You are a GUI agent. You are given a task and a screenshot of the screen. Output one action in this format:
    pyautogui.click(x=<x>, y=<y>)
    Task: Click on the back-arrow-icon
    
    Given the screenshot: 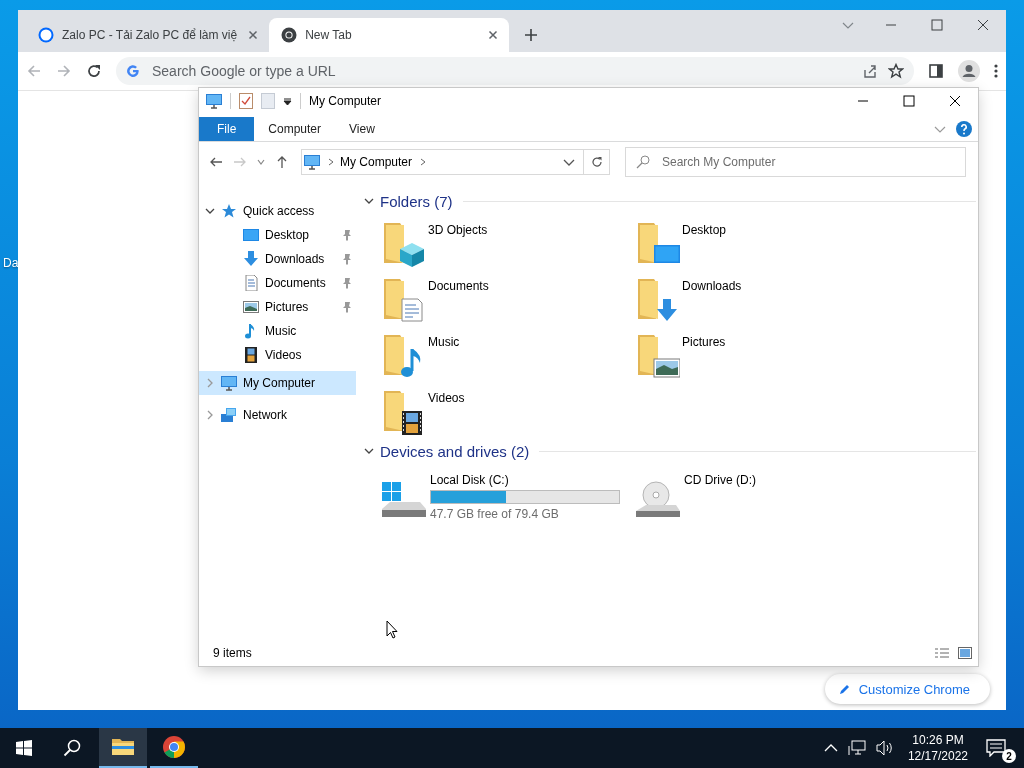 What is the action you would take?
    pyautogui.click(x=216, y=162)
    